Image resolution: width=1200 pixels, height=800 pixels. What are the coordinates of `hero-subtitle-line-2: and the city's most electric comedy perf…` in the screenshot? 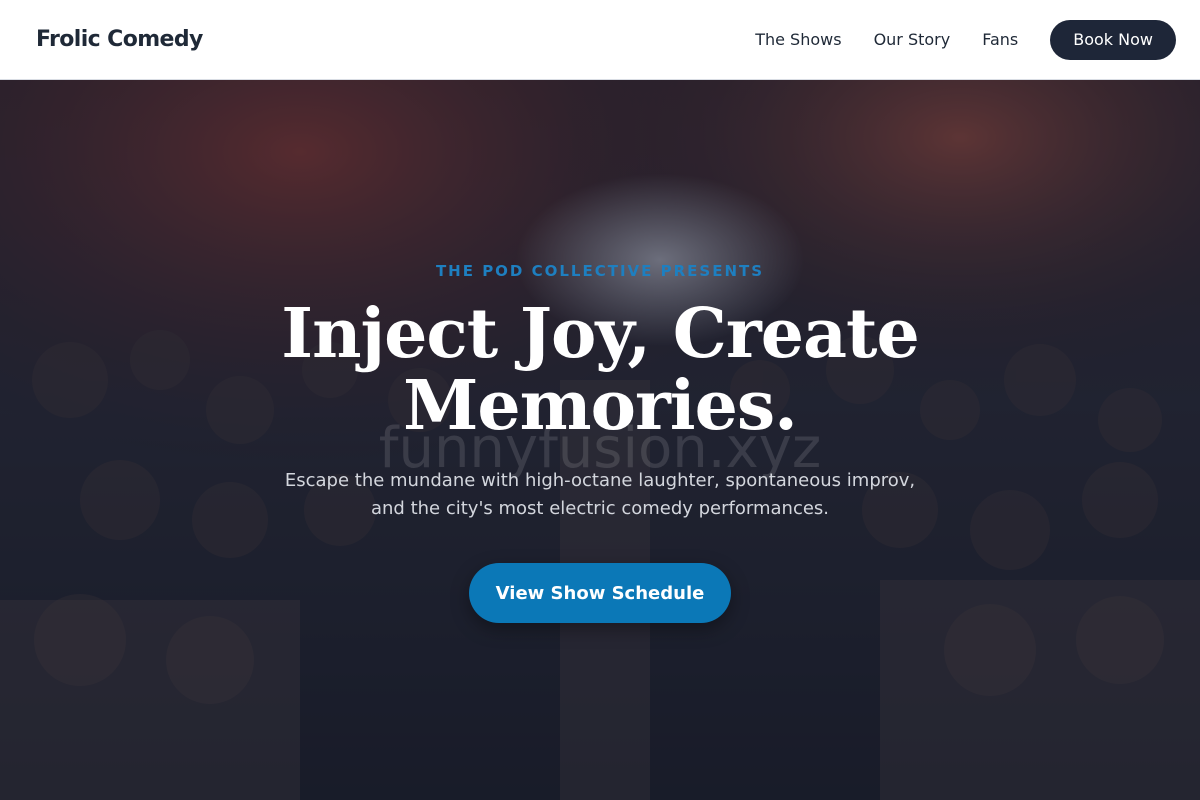 It's located at (600, 508).